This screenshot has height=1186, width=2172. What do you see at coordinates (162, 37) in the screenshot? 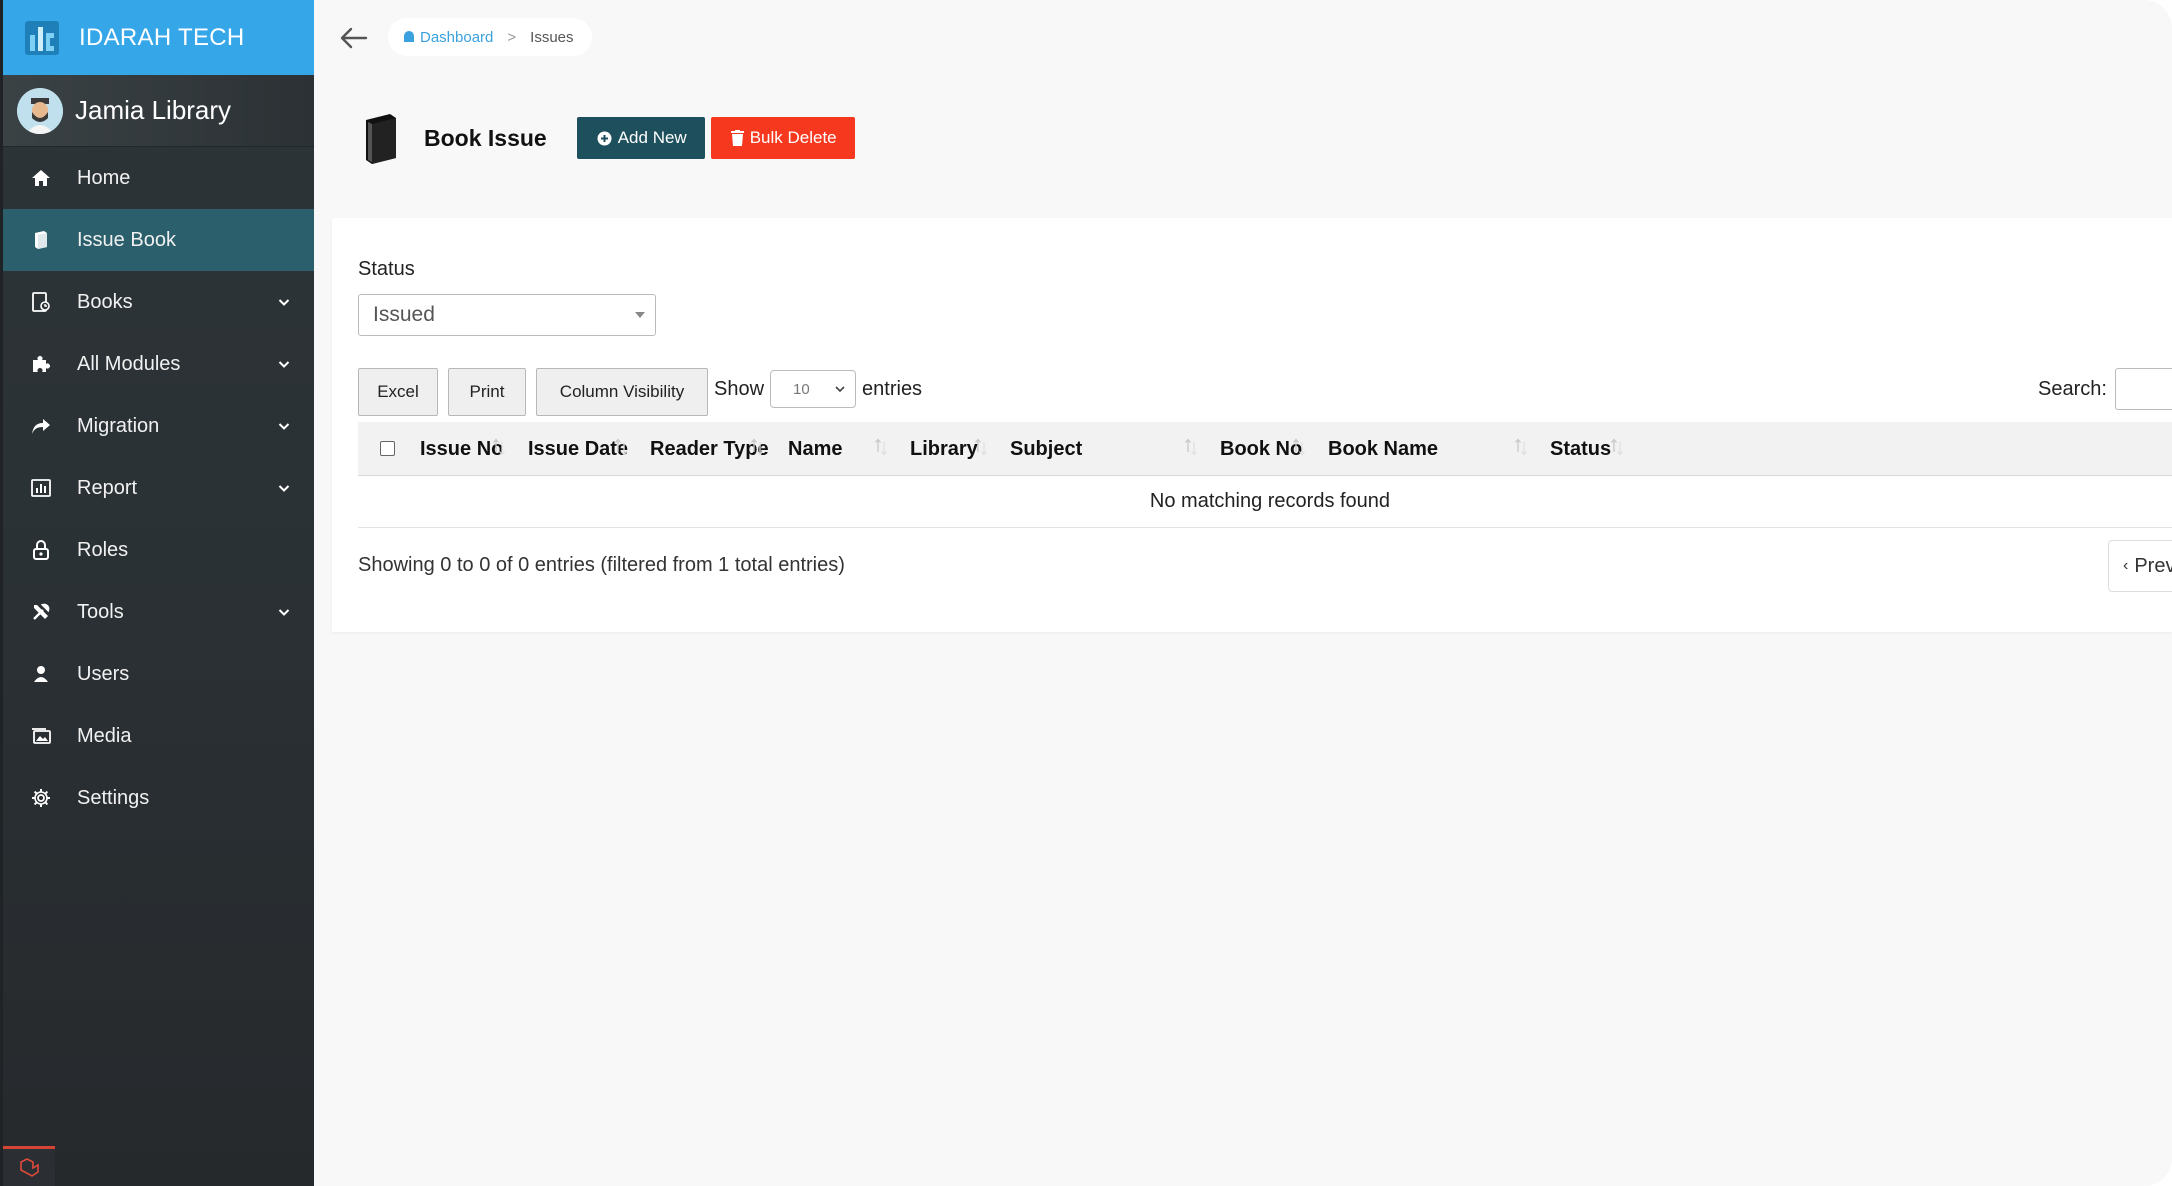
I see `brand-name: IDARAH TECH` at bounding box center [162, 37].